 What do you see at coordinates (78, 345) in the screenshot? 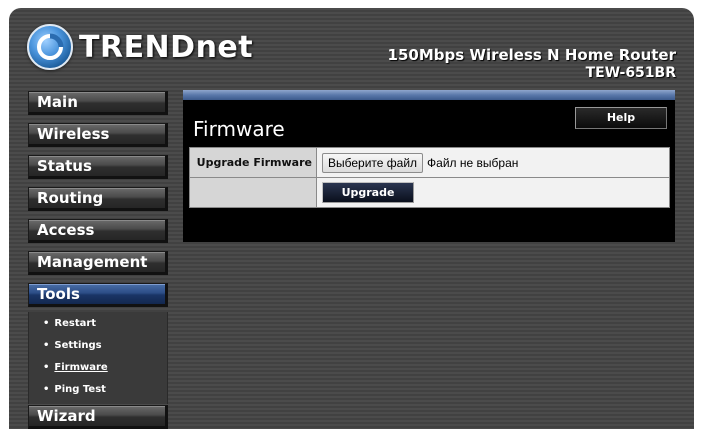
I see `submenu-label: Settings` at bounding box center [78, 345].